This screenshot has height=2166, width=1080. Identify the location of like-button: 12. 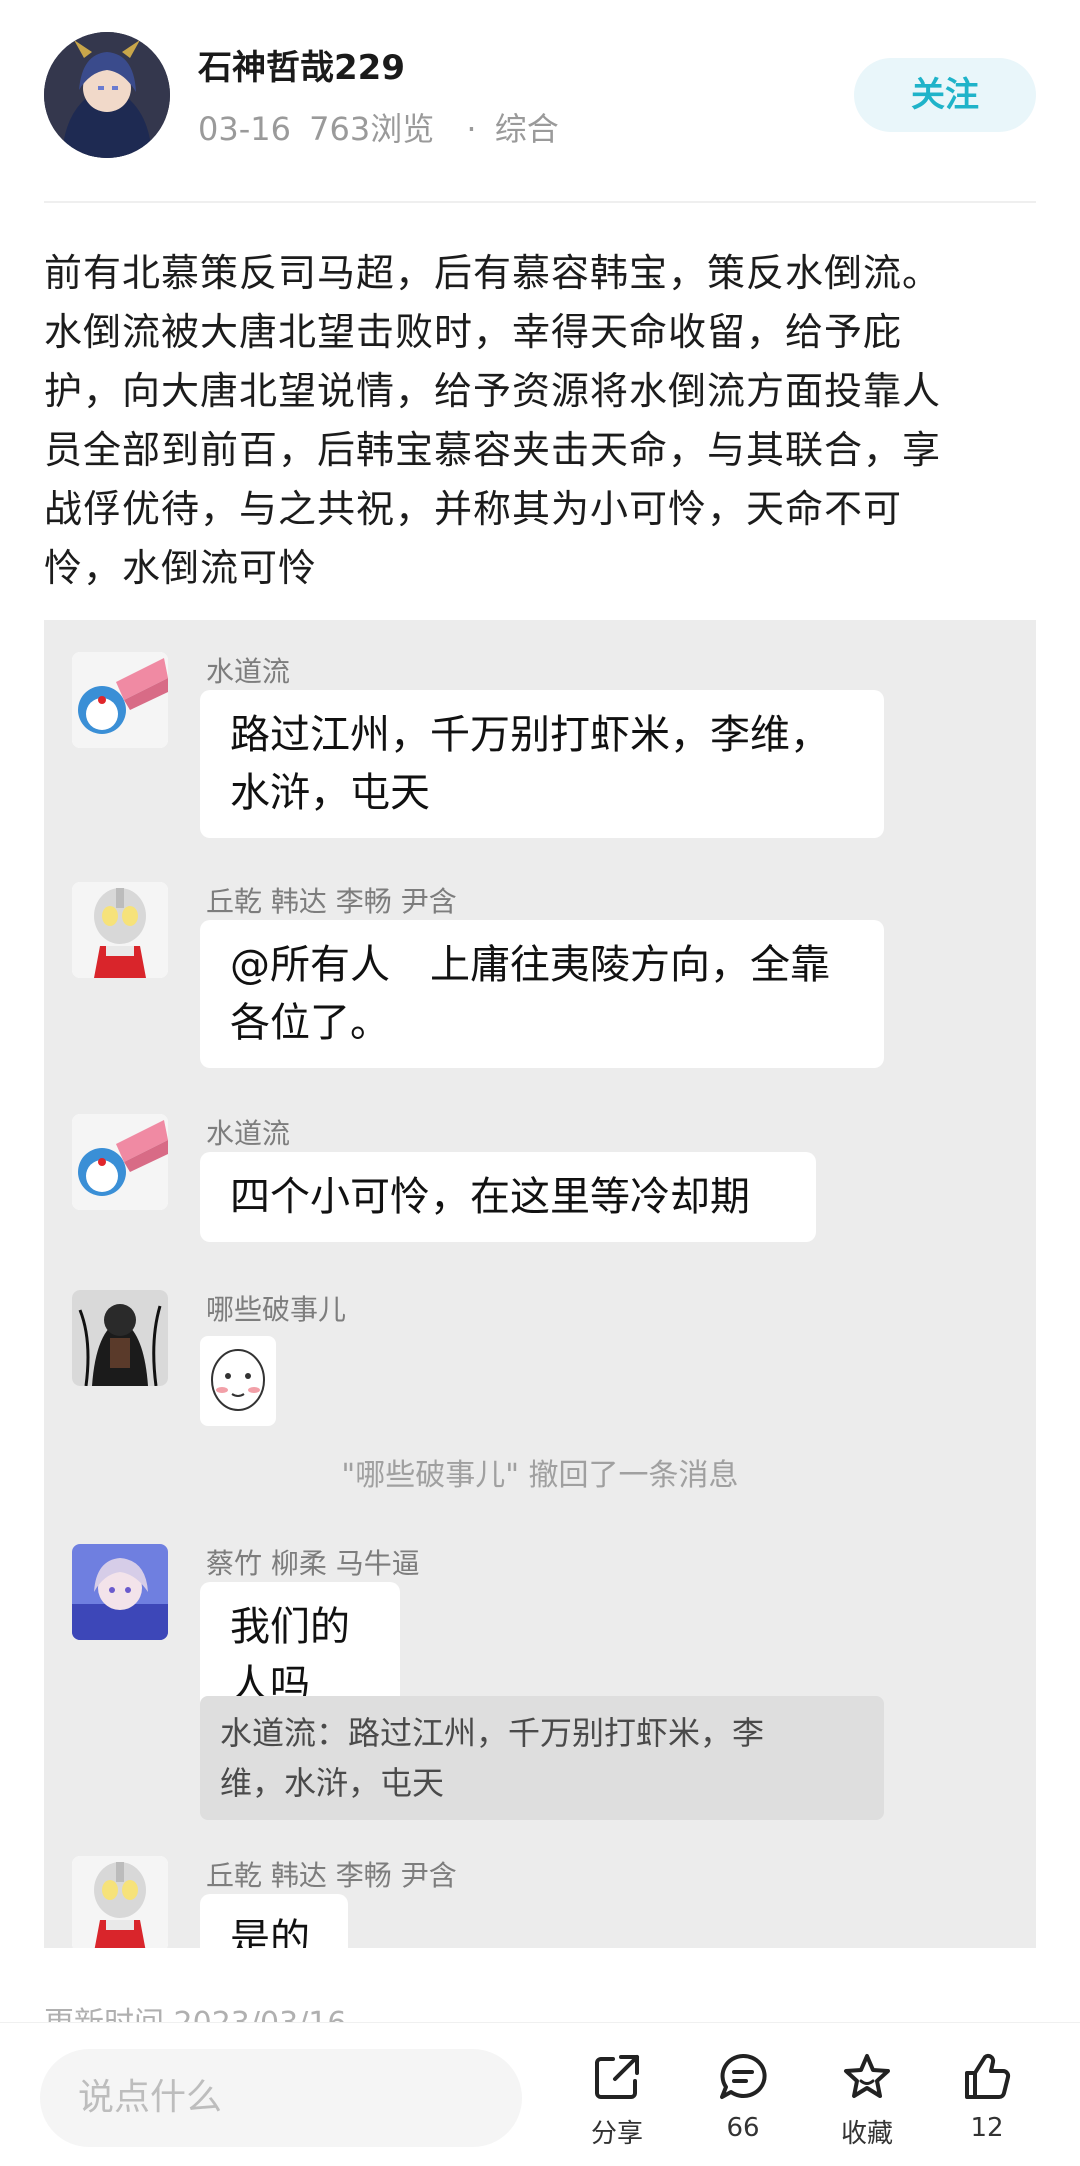
(987, 2097).